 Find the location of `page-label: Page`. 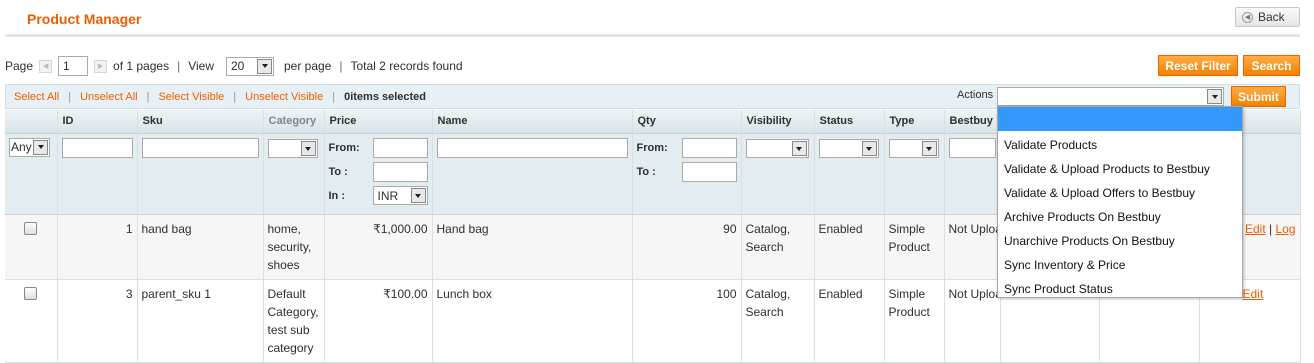

page-label: Page is located at coordinates (19, 66).